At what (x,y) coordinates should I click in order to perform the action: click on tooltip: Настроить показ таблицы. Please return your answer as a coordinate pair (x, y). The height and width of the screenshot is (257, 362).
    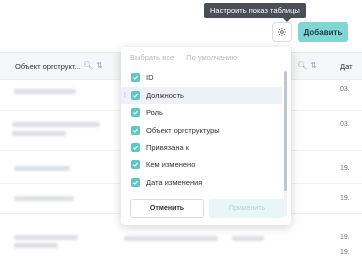
    Looking at the image, I should click on (255, 12).